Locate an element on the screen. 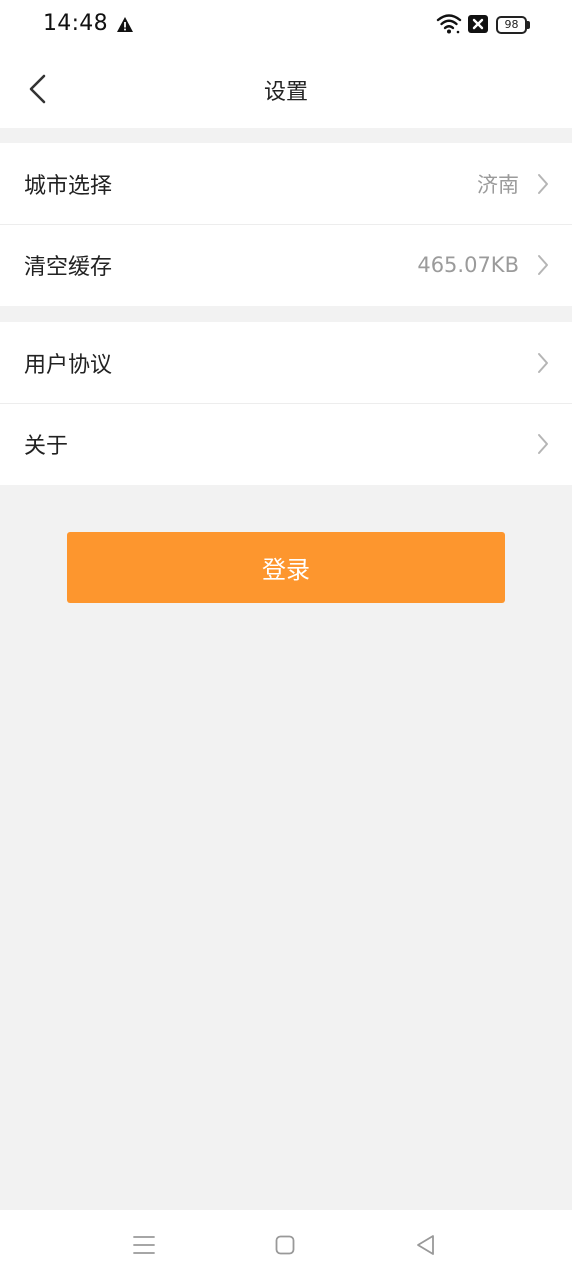  status-bar: 14:48 98 is located at coordinates (286, 25).